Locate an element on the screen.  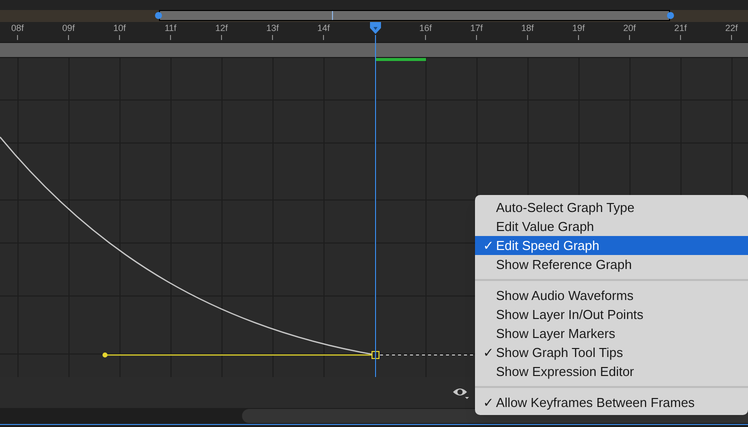
ruler-label: 10f is located at coordinates (119, 28).